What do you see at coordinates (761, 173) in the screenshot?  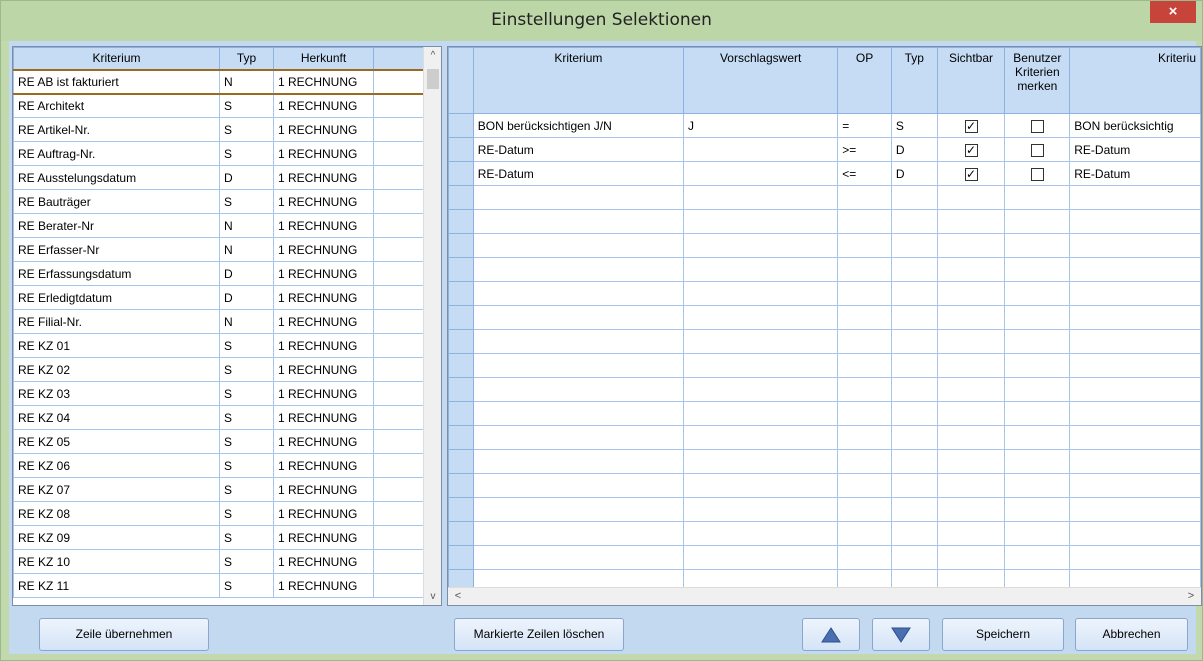 I see `cell-vorschlagswert` at bounding box center [761, 173].